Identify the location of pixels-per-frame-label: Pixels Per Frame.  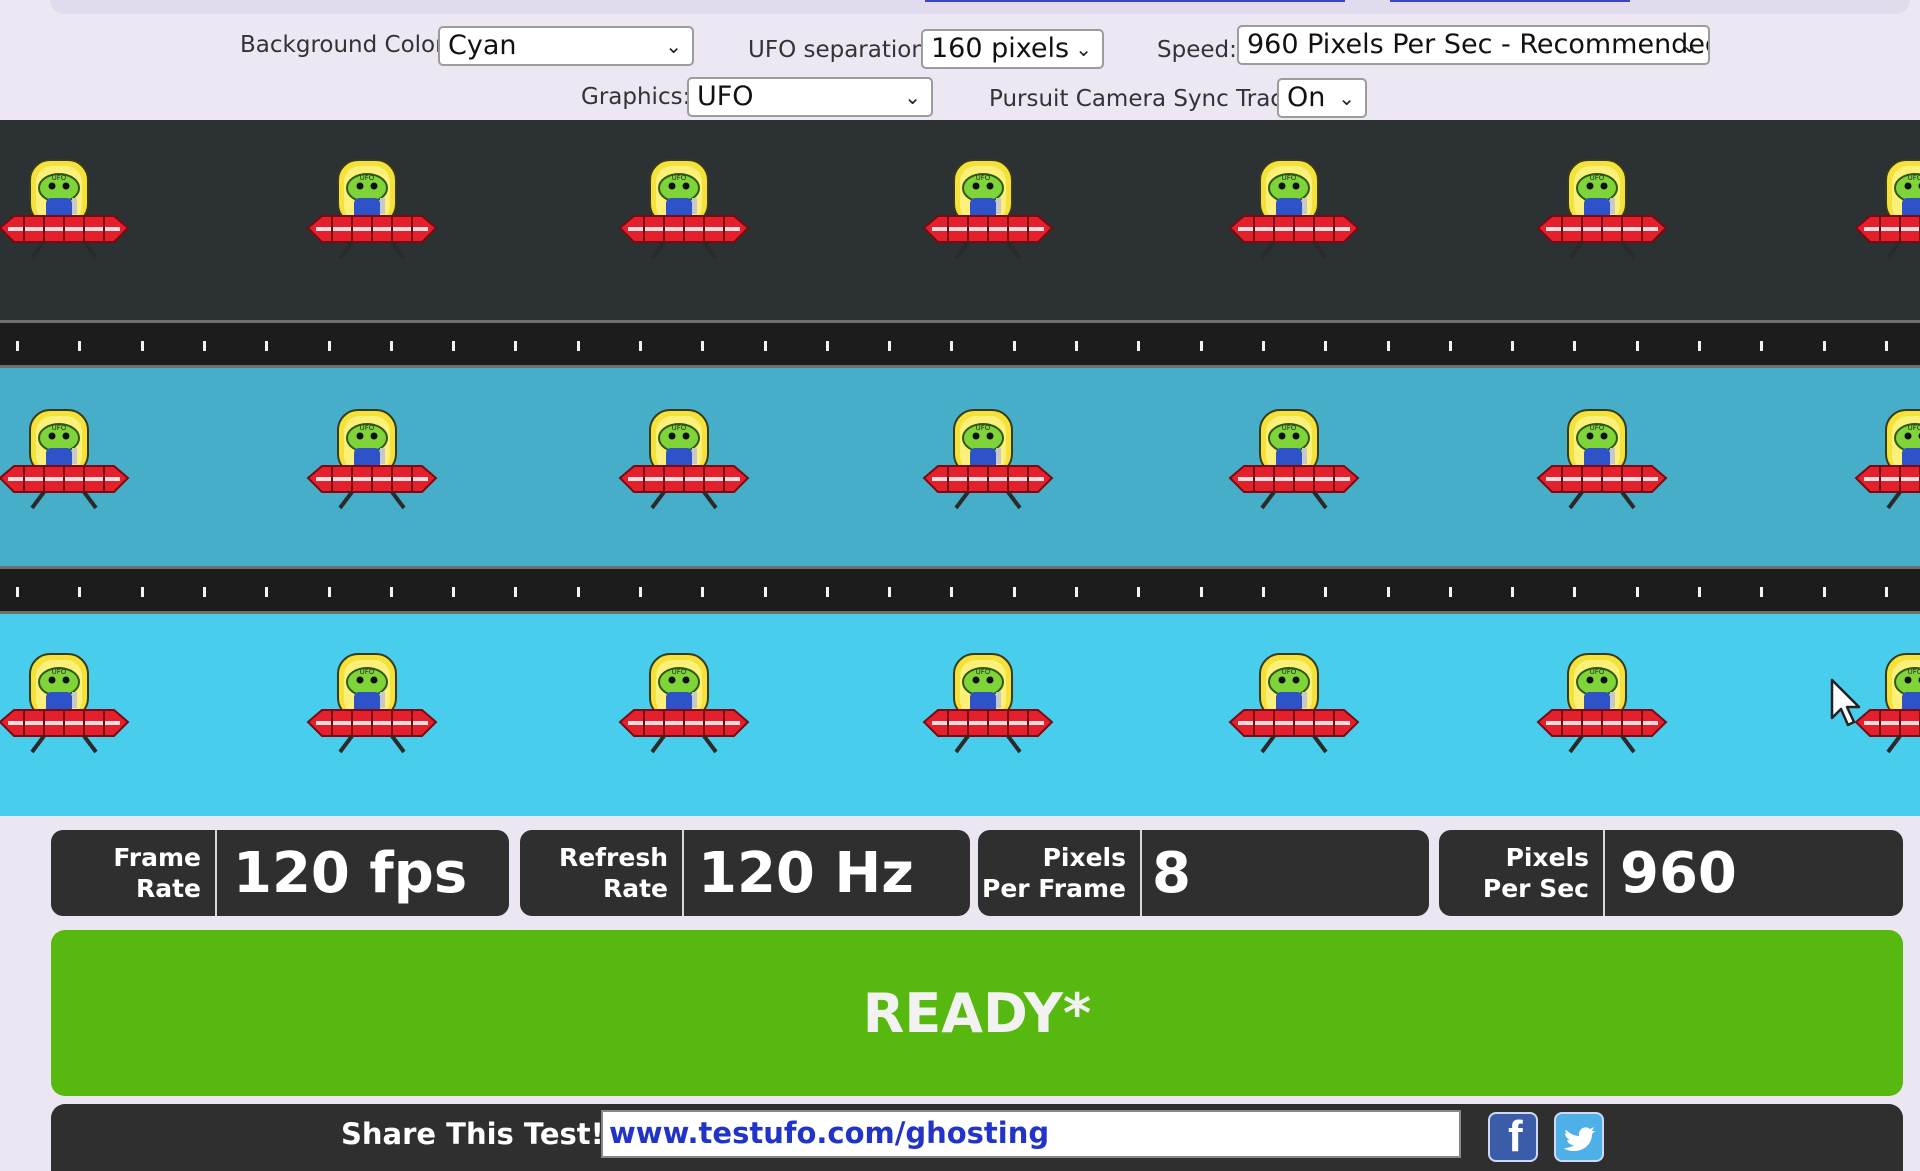
(1060, 873).